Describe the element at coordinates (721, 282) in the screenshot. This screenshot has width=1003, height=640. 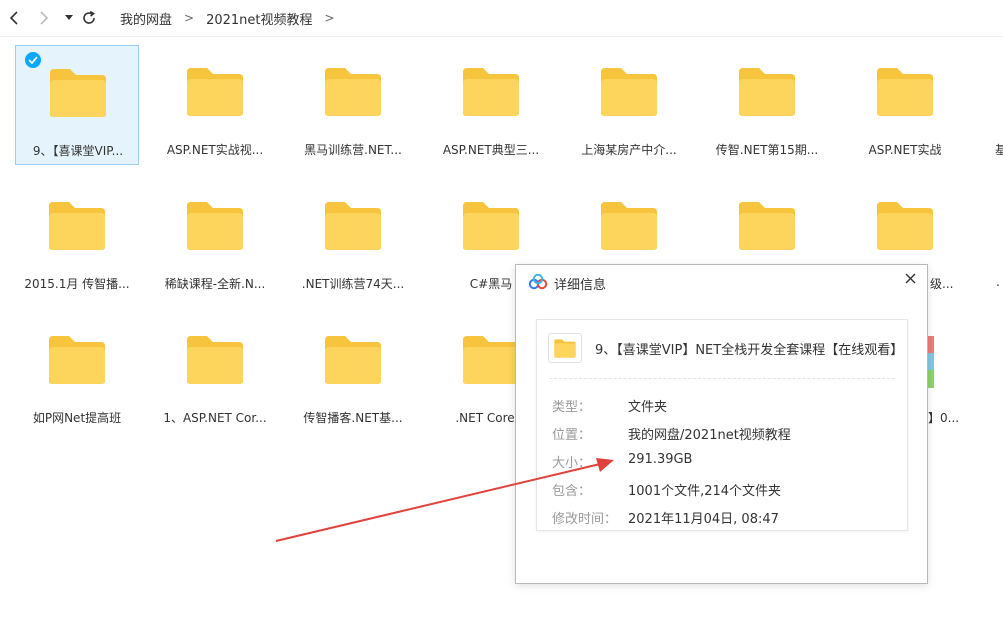
I see `details-dialog-header: 详细信息` at that location.